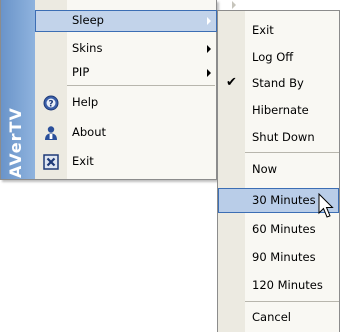 This screenshot has width=342, height=332. Describe the element at coordinates (126, 133) in the screenshot. I see `menu-item-about: About` at that location.